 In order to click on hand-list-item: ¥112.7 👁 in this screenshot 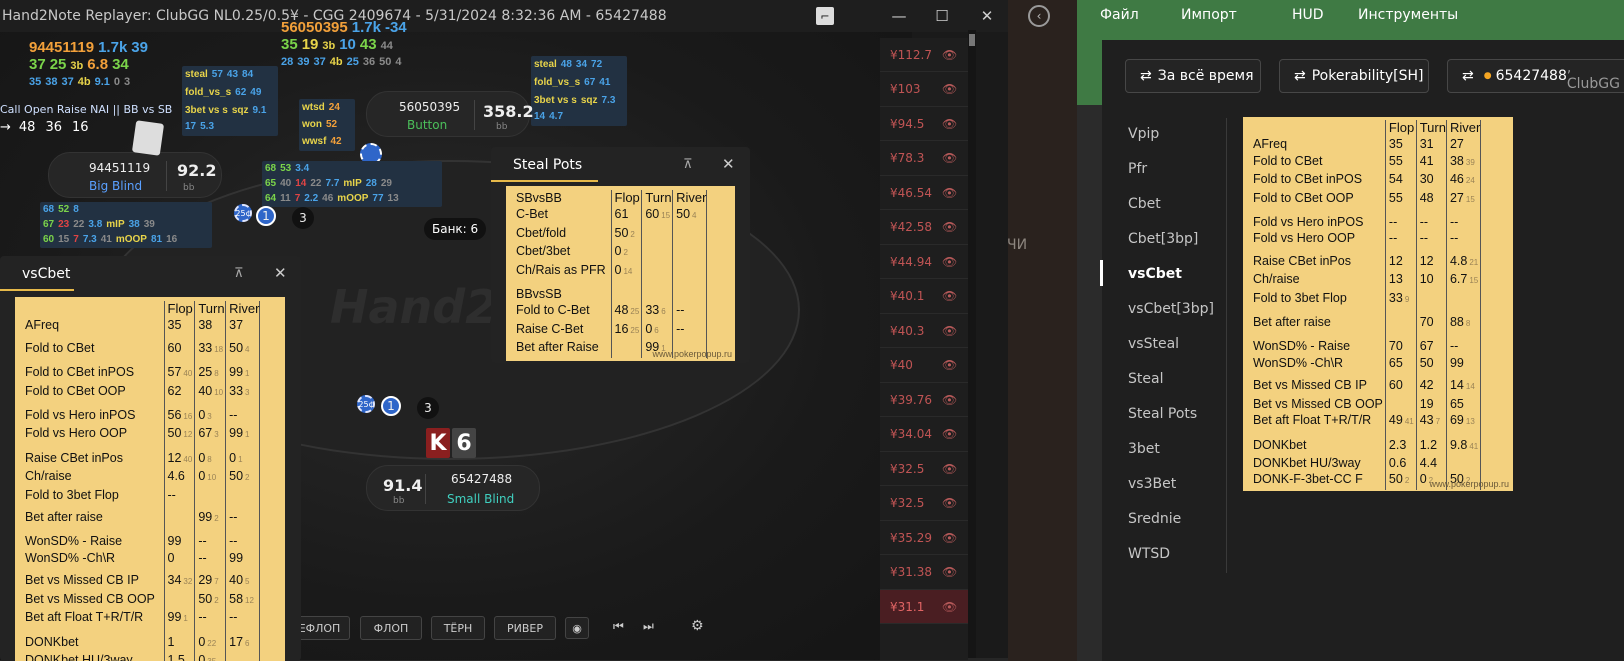, I will do `click(924, 55)`.